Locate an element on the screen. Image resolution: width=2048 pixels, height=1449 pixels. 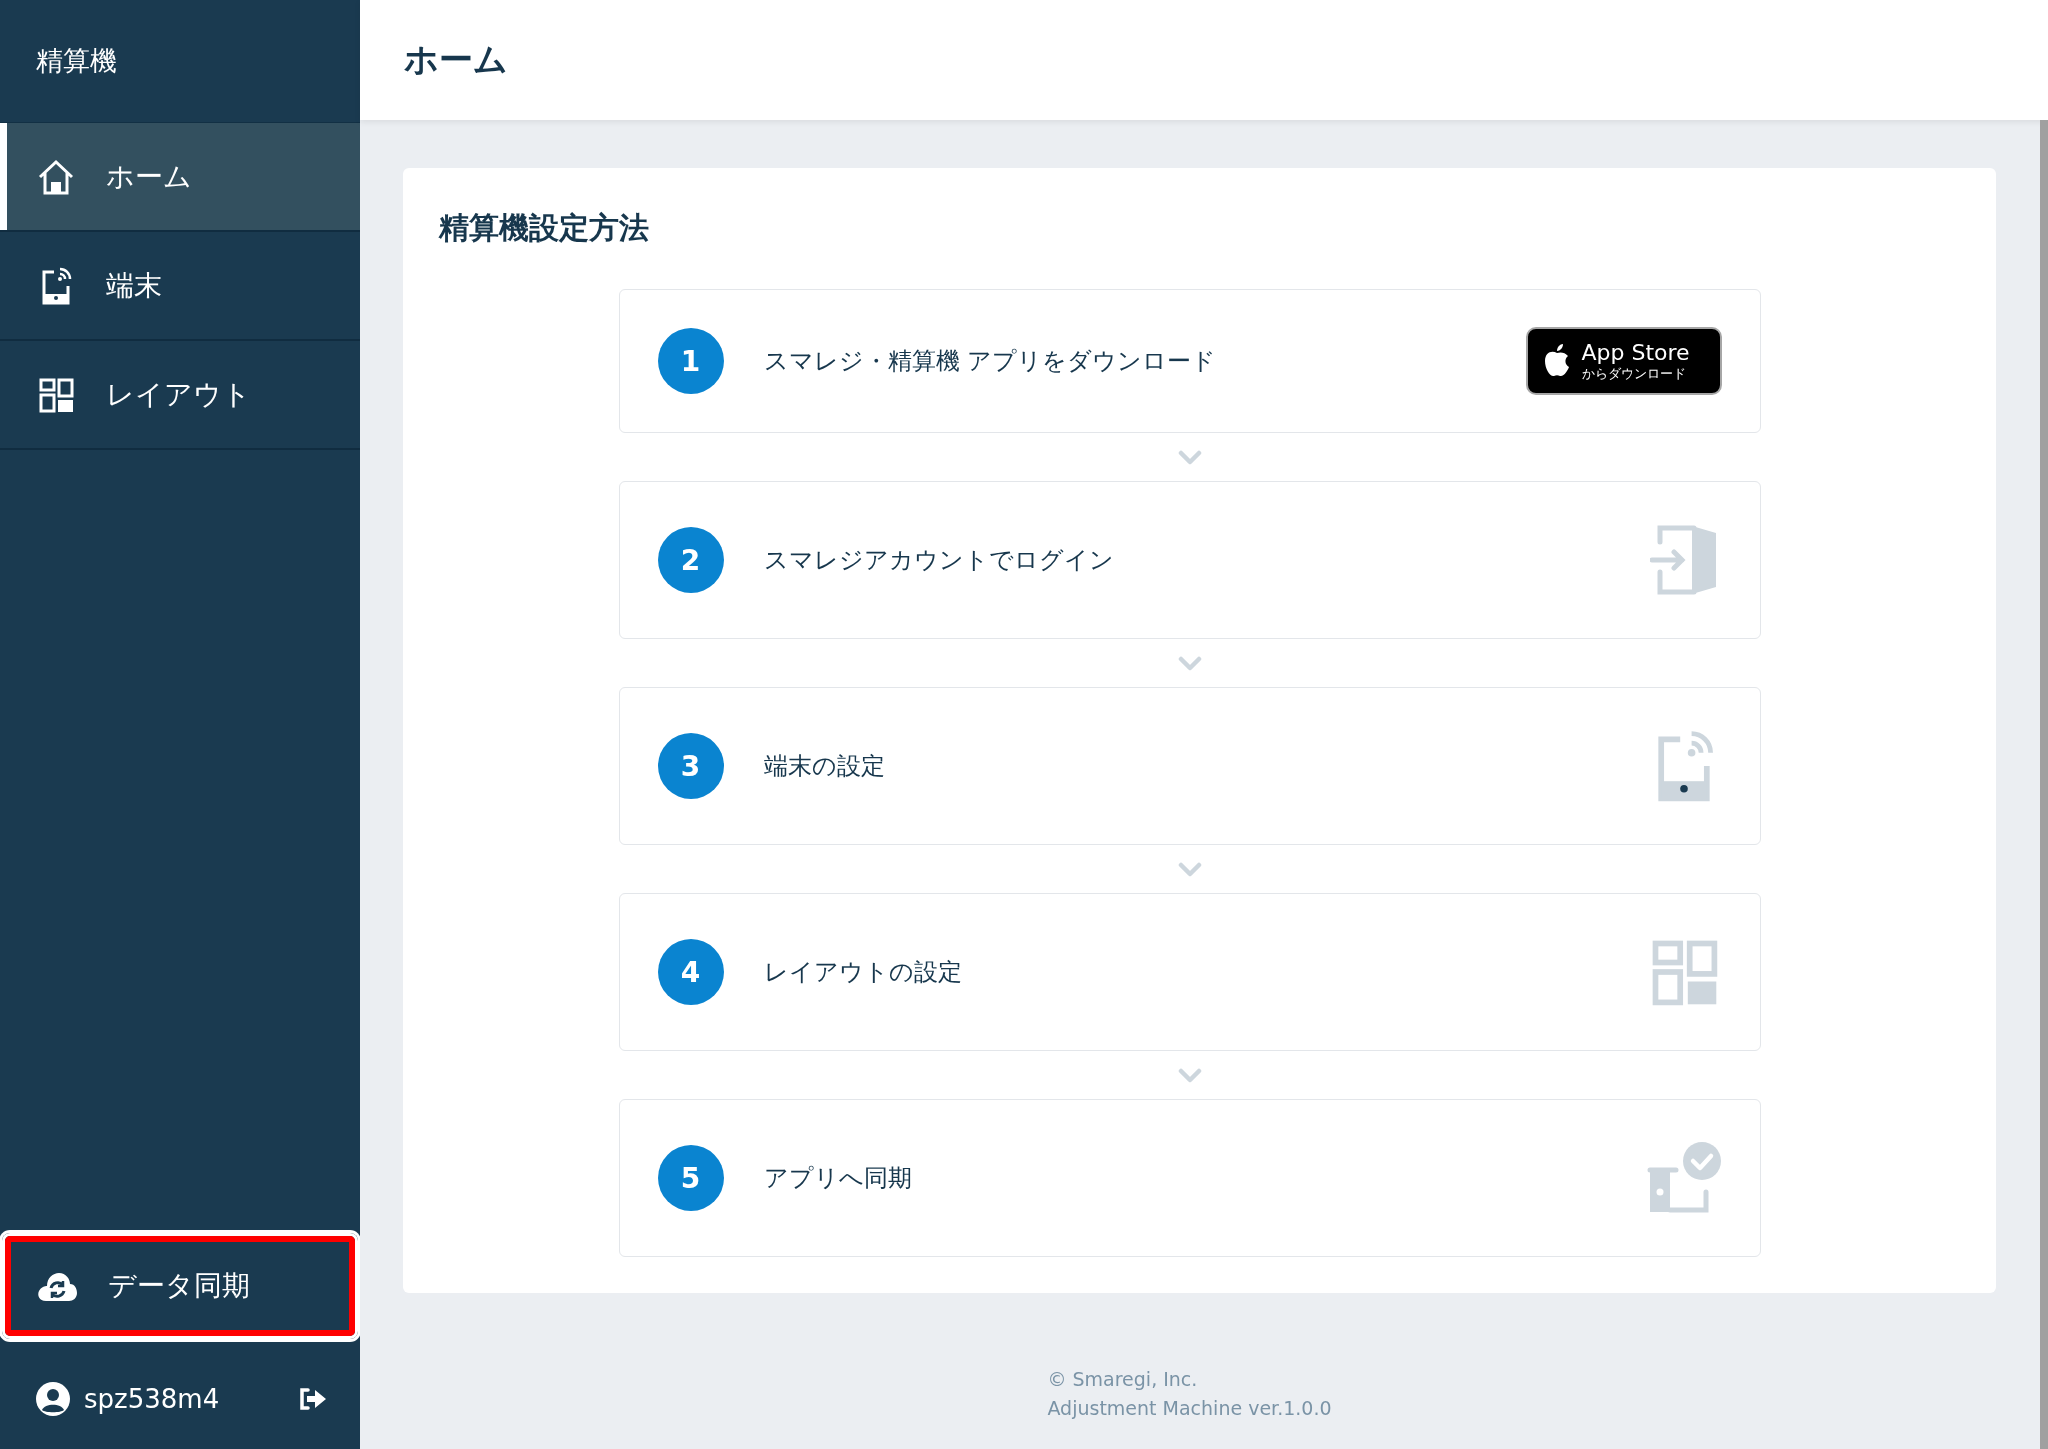
step-number: 4 is located at coordinates (690, 972).